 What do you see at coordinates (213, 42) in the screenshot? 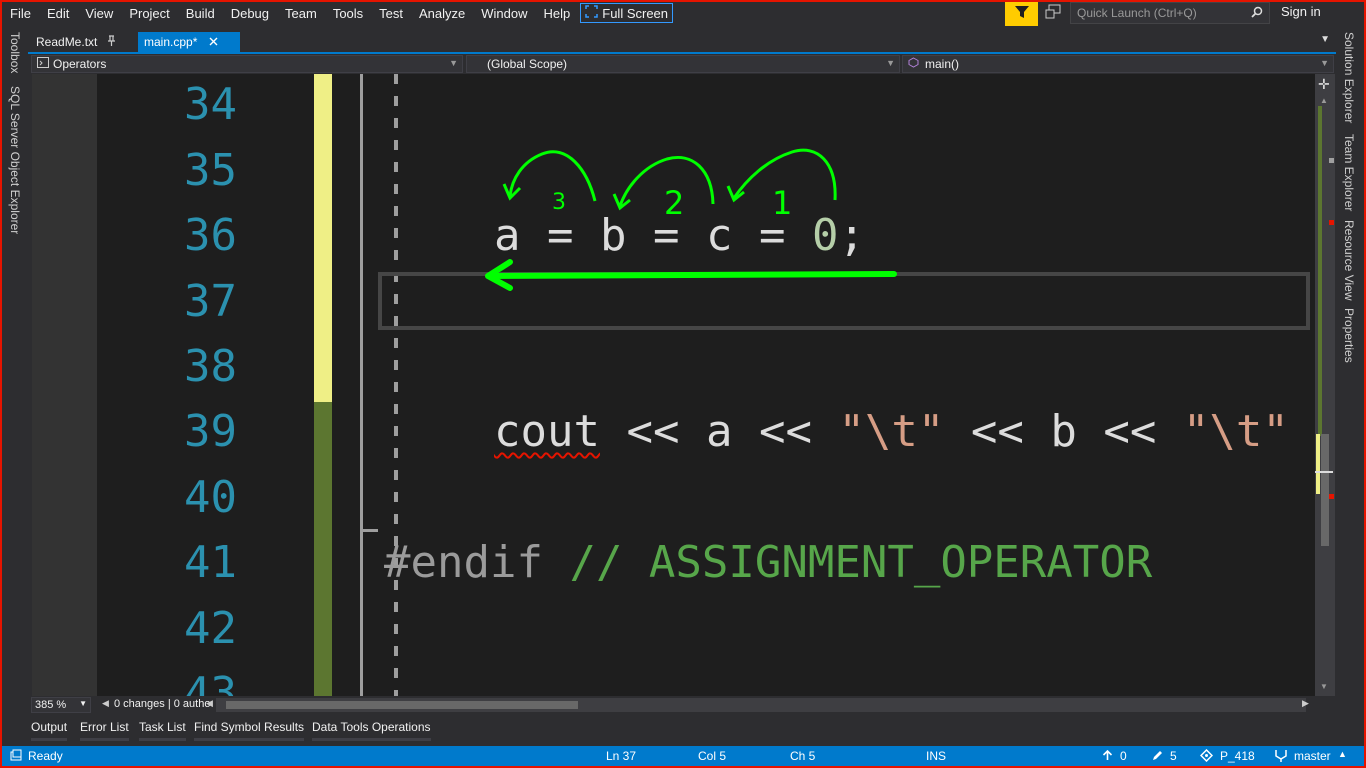
I see `close-icon` at bounding box center [213, 42].